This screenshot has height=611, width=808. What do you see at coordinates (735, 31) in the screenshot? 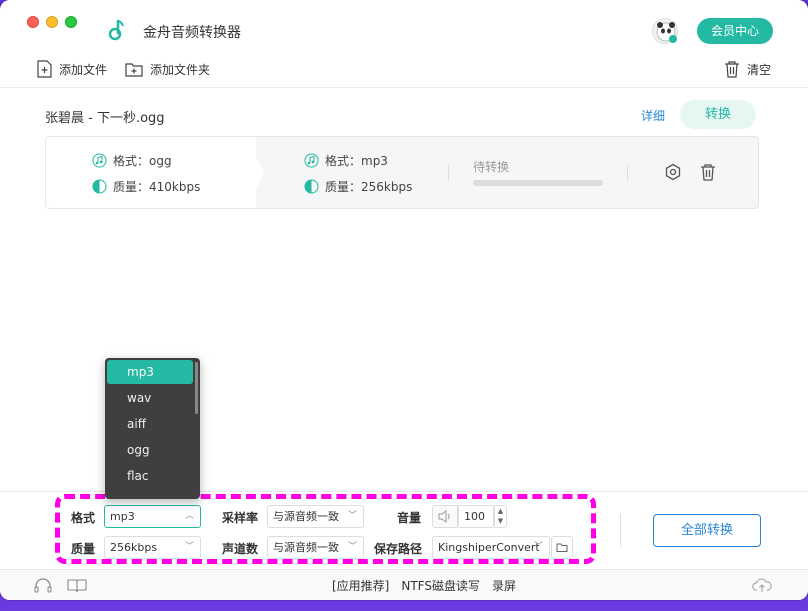
I see `vip-center-button: 会员中心` at bounding box center [735, 31].